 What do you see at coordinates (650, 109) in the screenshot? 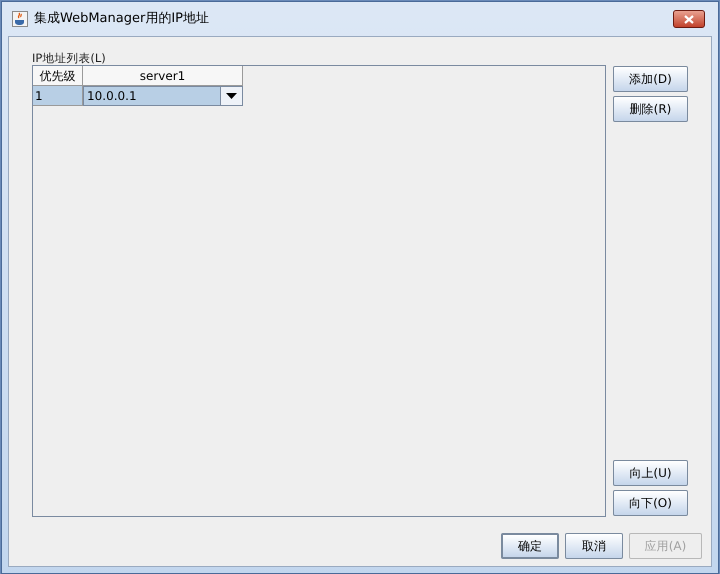
I see `dialog-button: 删除(R)` at bounding box center [650, 109].